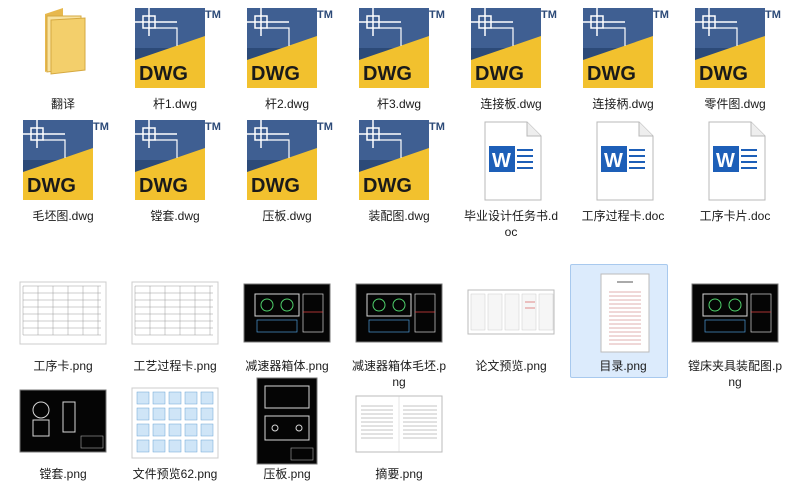  What do you see at coordinates (510, 224) in the screenshot?
I see `file-name: 毕业设计任务书.doc` at bounding box center [510, 224].